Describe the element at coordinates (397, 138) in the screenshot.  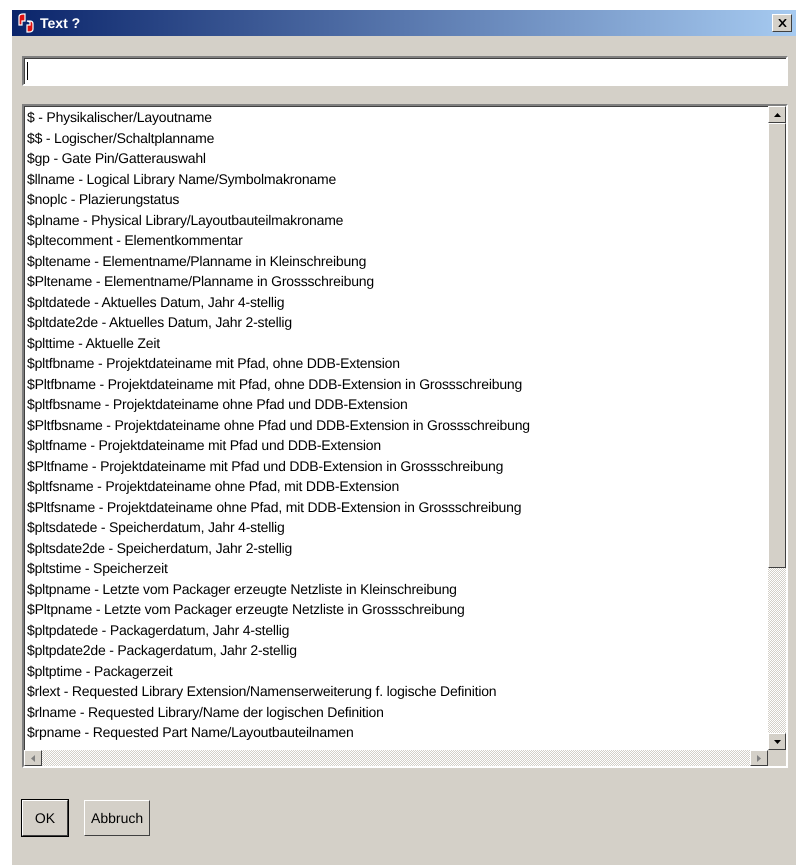
I see `list-item: $$ - Logischer/Schaltplanname` at that location.